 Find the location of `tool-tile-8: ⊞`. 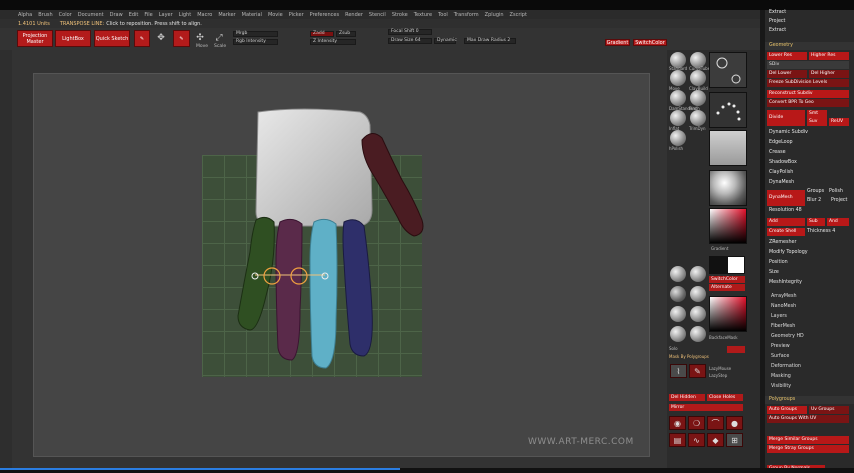

tool-tile-8: ⊞ is located at coordinates (734, 440).